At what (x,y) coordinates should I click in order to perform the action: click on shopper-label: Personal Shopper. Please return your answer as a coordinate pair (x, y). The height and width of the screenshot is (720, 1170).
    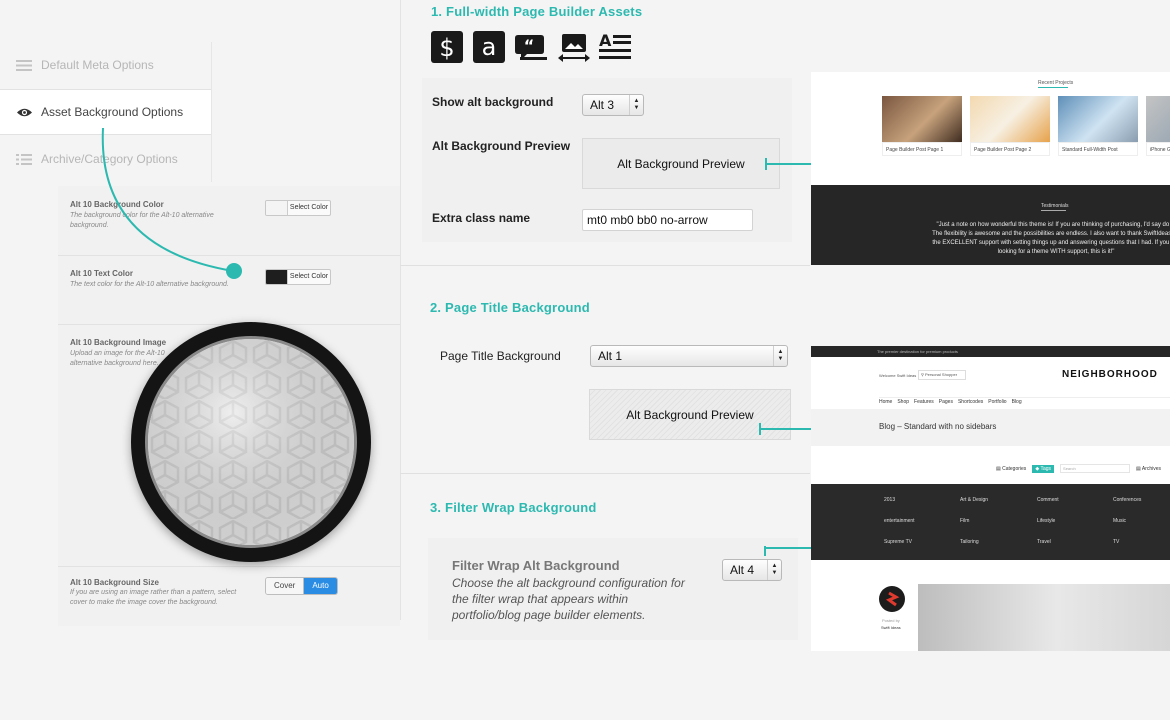
    Looking at the image, I should click on (941, 374).